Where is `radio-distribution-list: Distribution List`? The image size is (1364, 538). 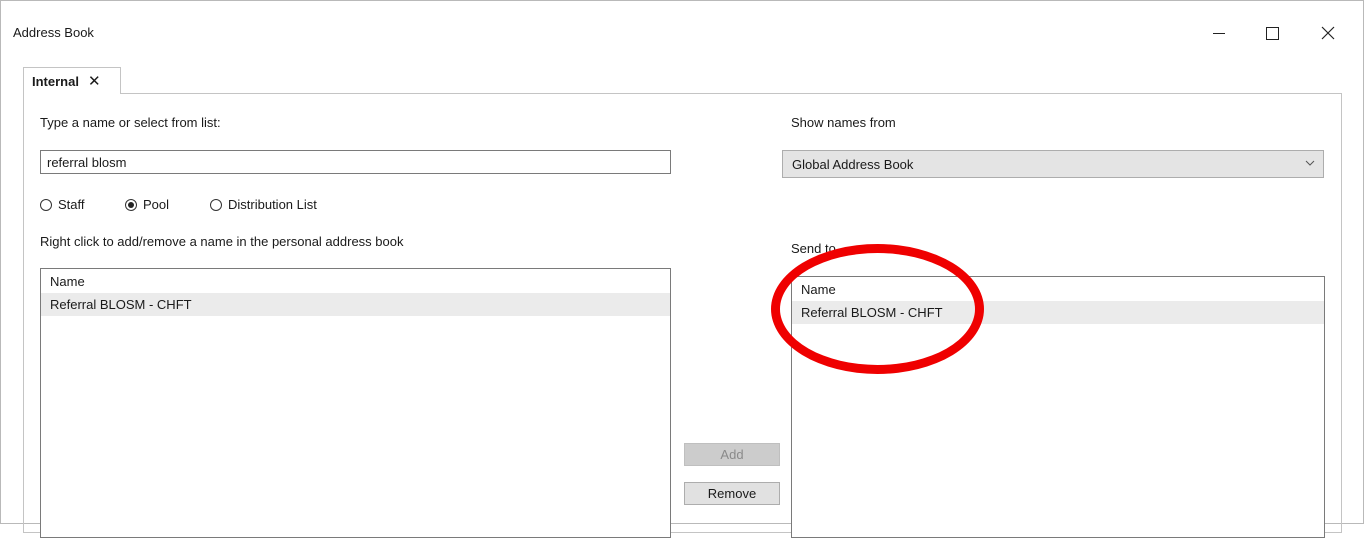
radio-distribution-list: Distribution List is located at coordinates (263, 204).